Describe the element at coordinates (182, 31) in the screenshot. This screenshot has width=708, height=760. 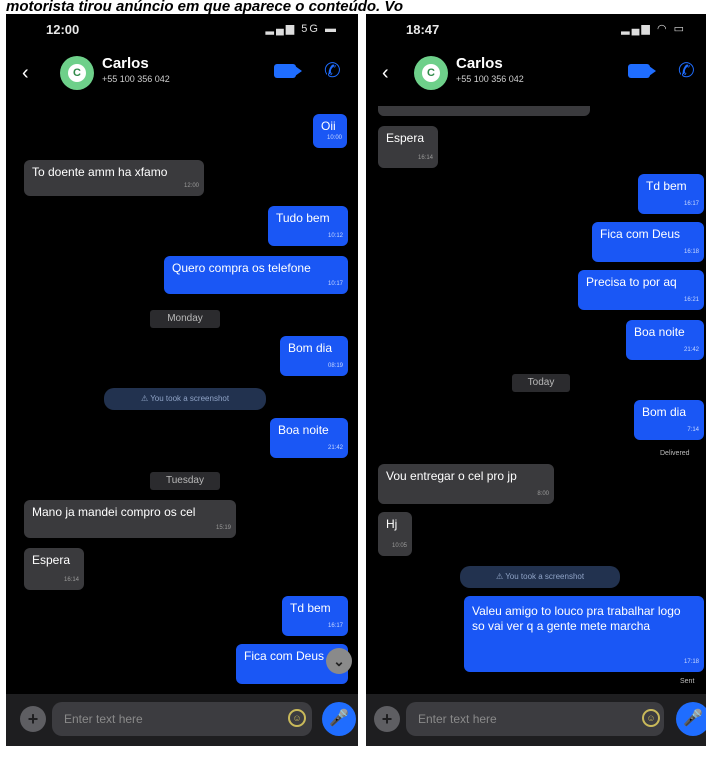
I see `status-bar: 12:00 ▂▄▆ 5G ▬` at that location.